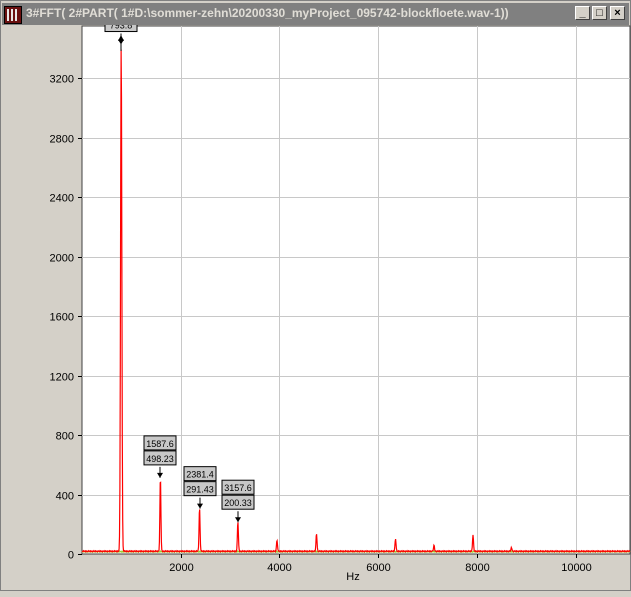 This screenshot has height=597, width=631. What do you see at coordinates (62, 80) in the screenshot?
I see `y-tick-label: 3200` at bounding box center [62, 80].